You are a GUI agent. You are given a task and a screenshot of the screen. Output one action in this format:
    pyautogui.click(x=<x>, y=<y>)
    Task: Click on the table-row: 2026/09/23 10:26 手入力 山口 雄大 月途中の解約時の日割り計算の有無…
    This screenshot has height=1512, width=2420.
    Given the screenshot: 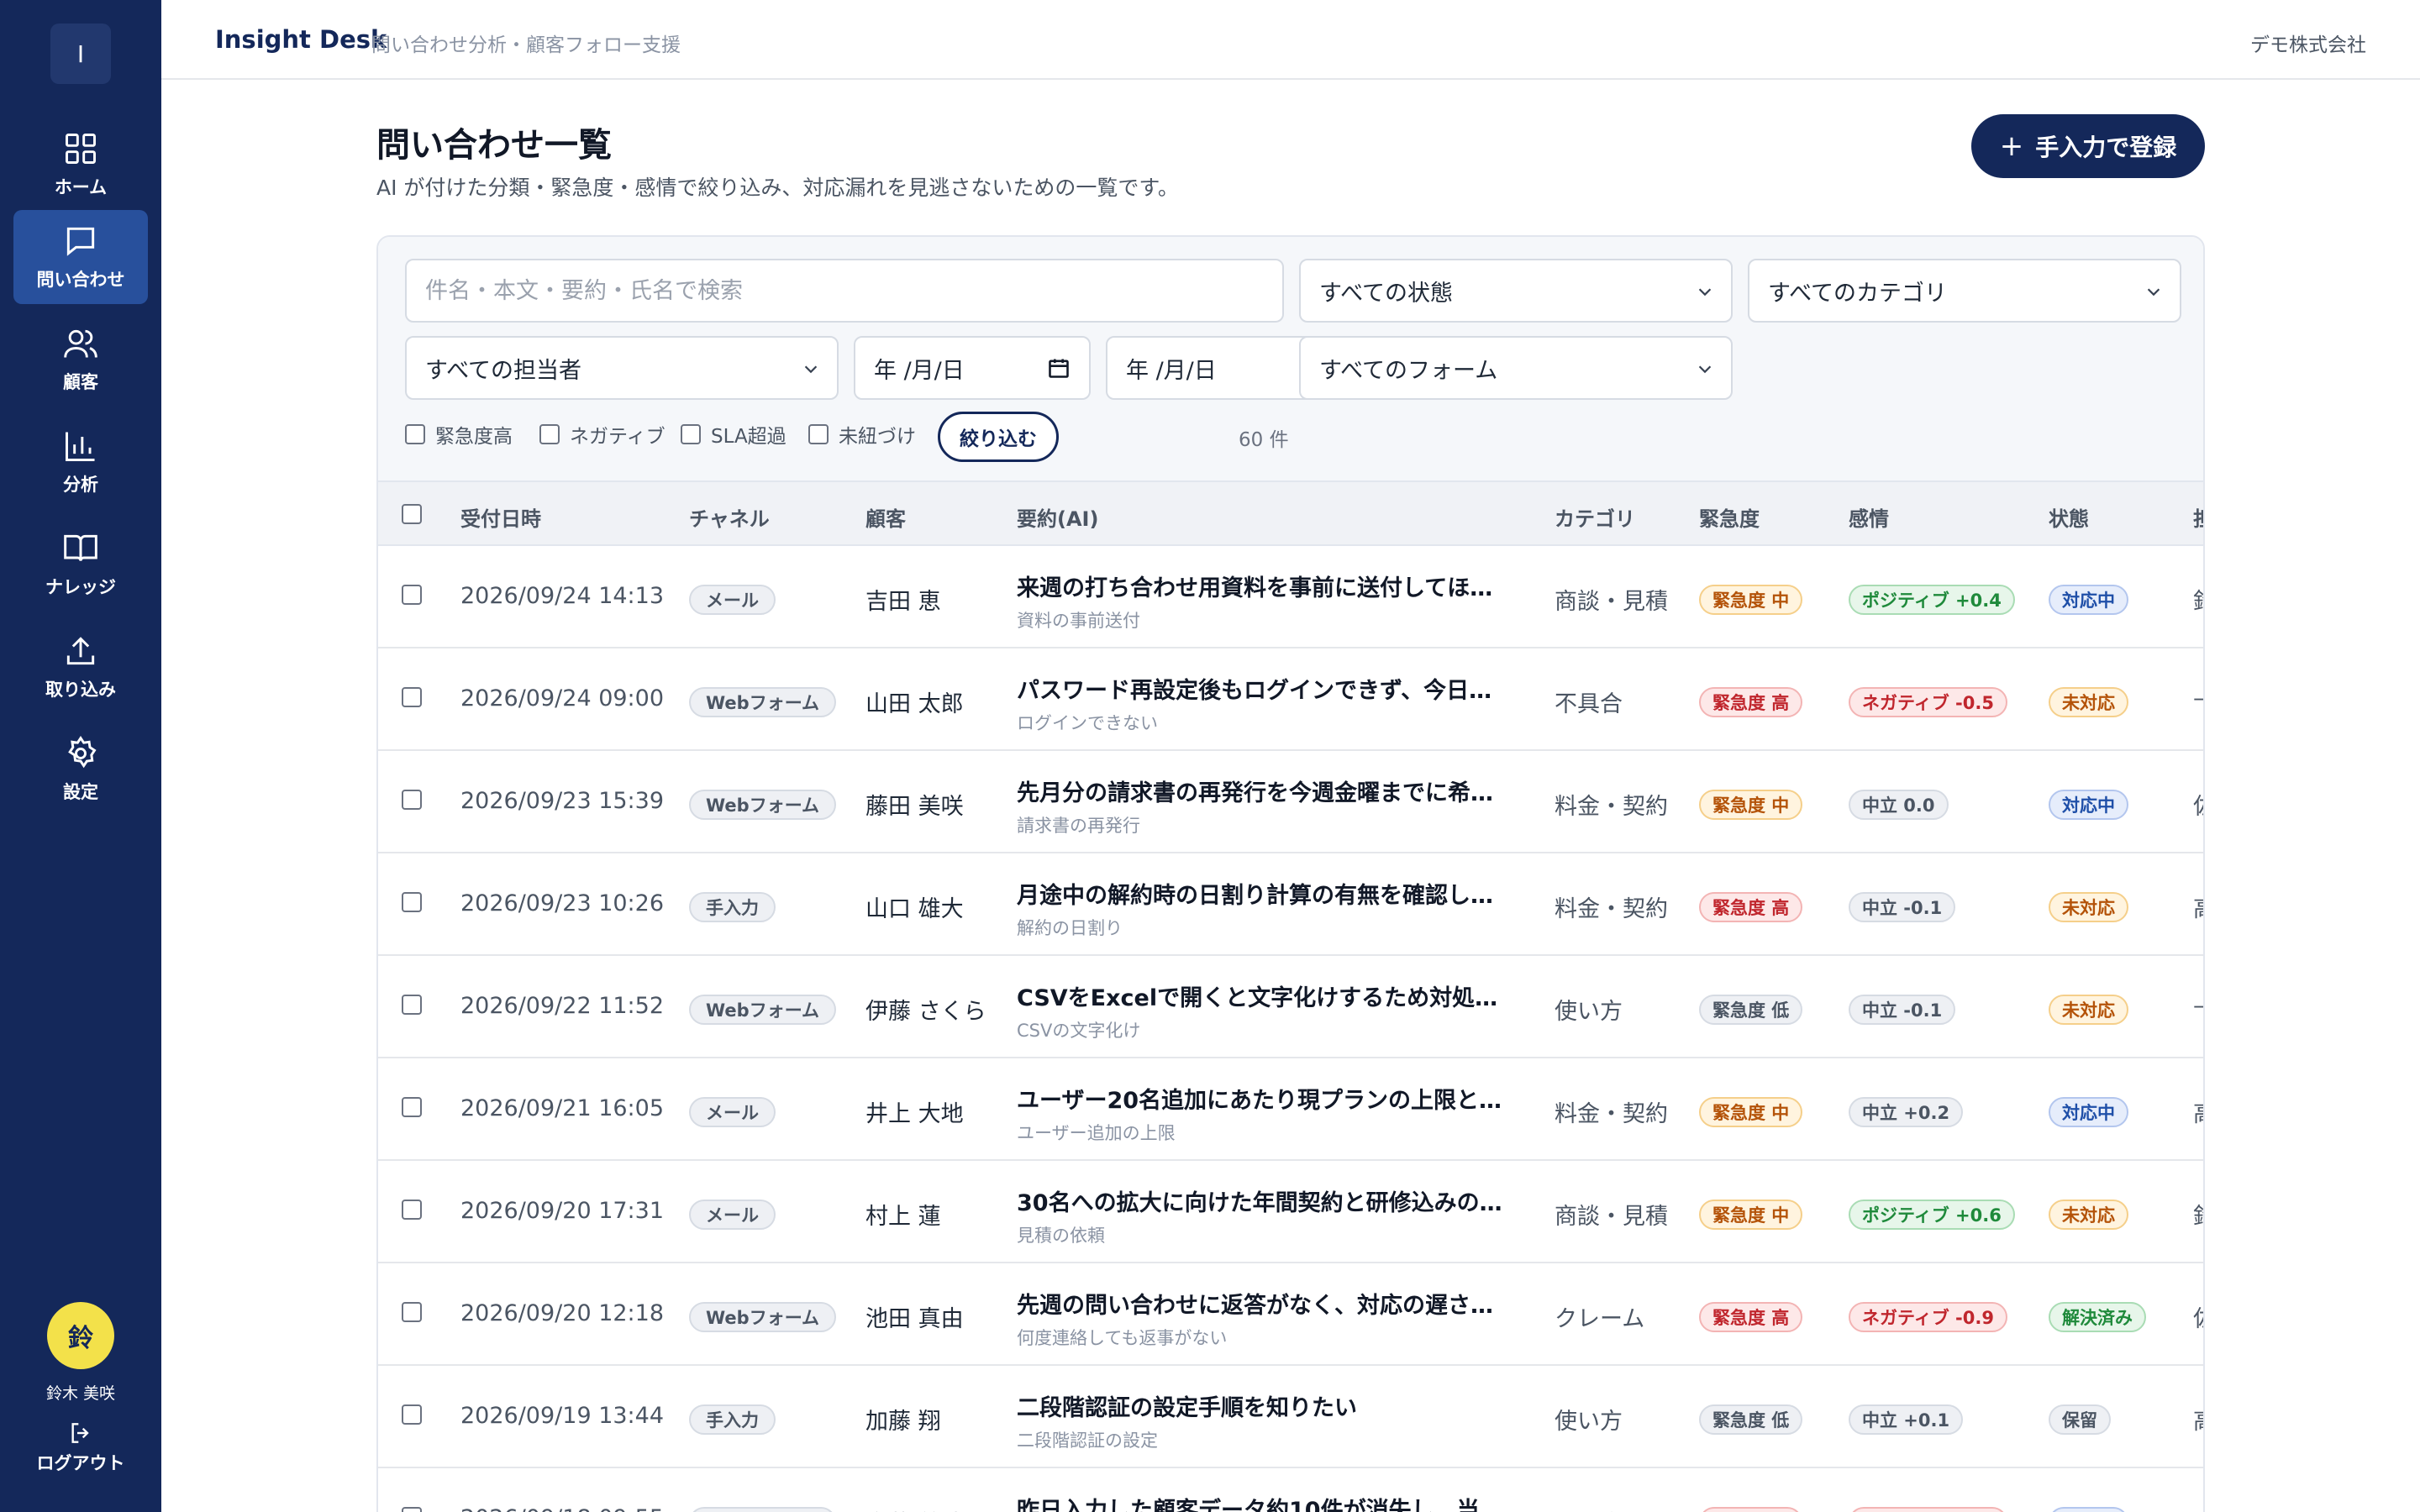 What is the action you would take?
    pyautogui.click(x=1290, y=904)
    